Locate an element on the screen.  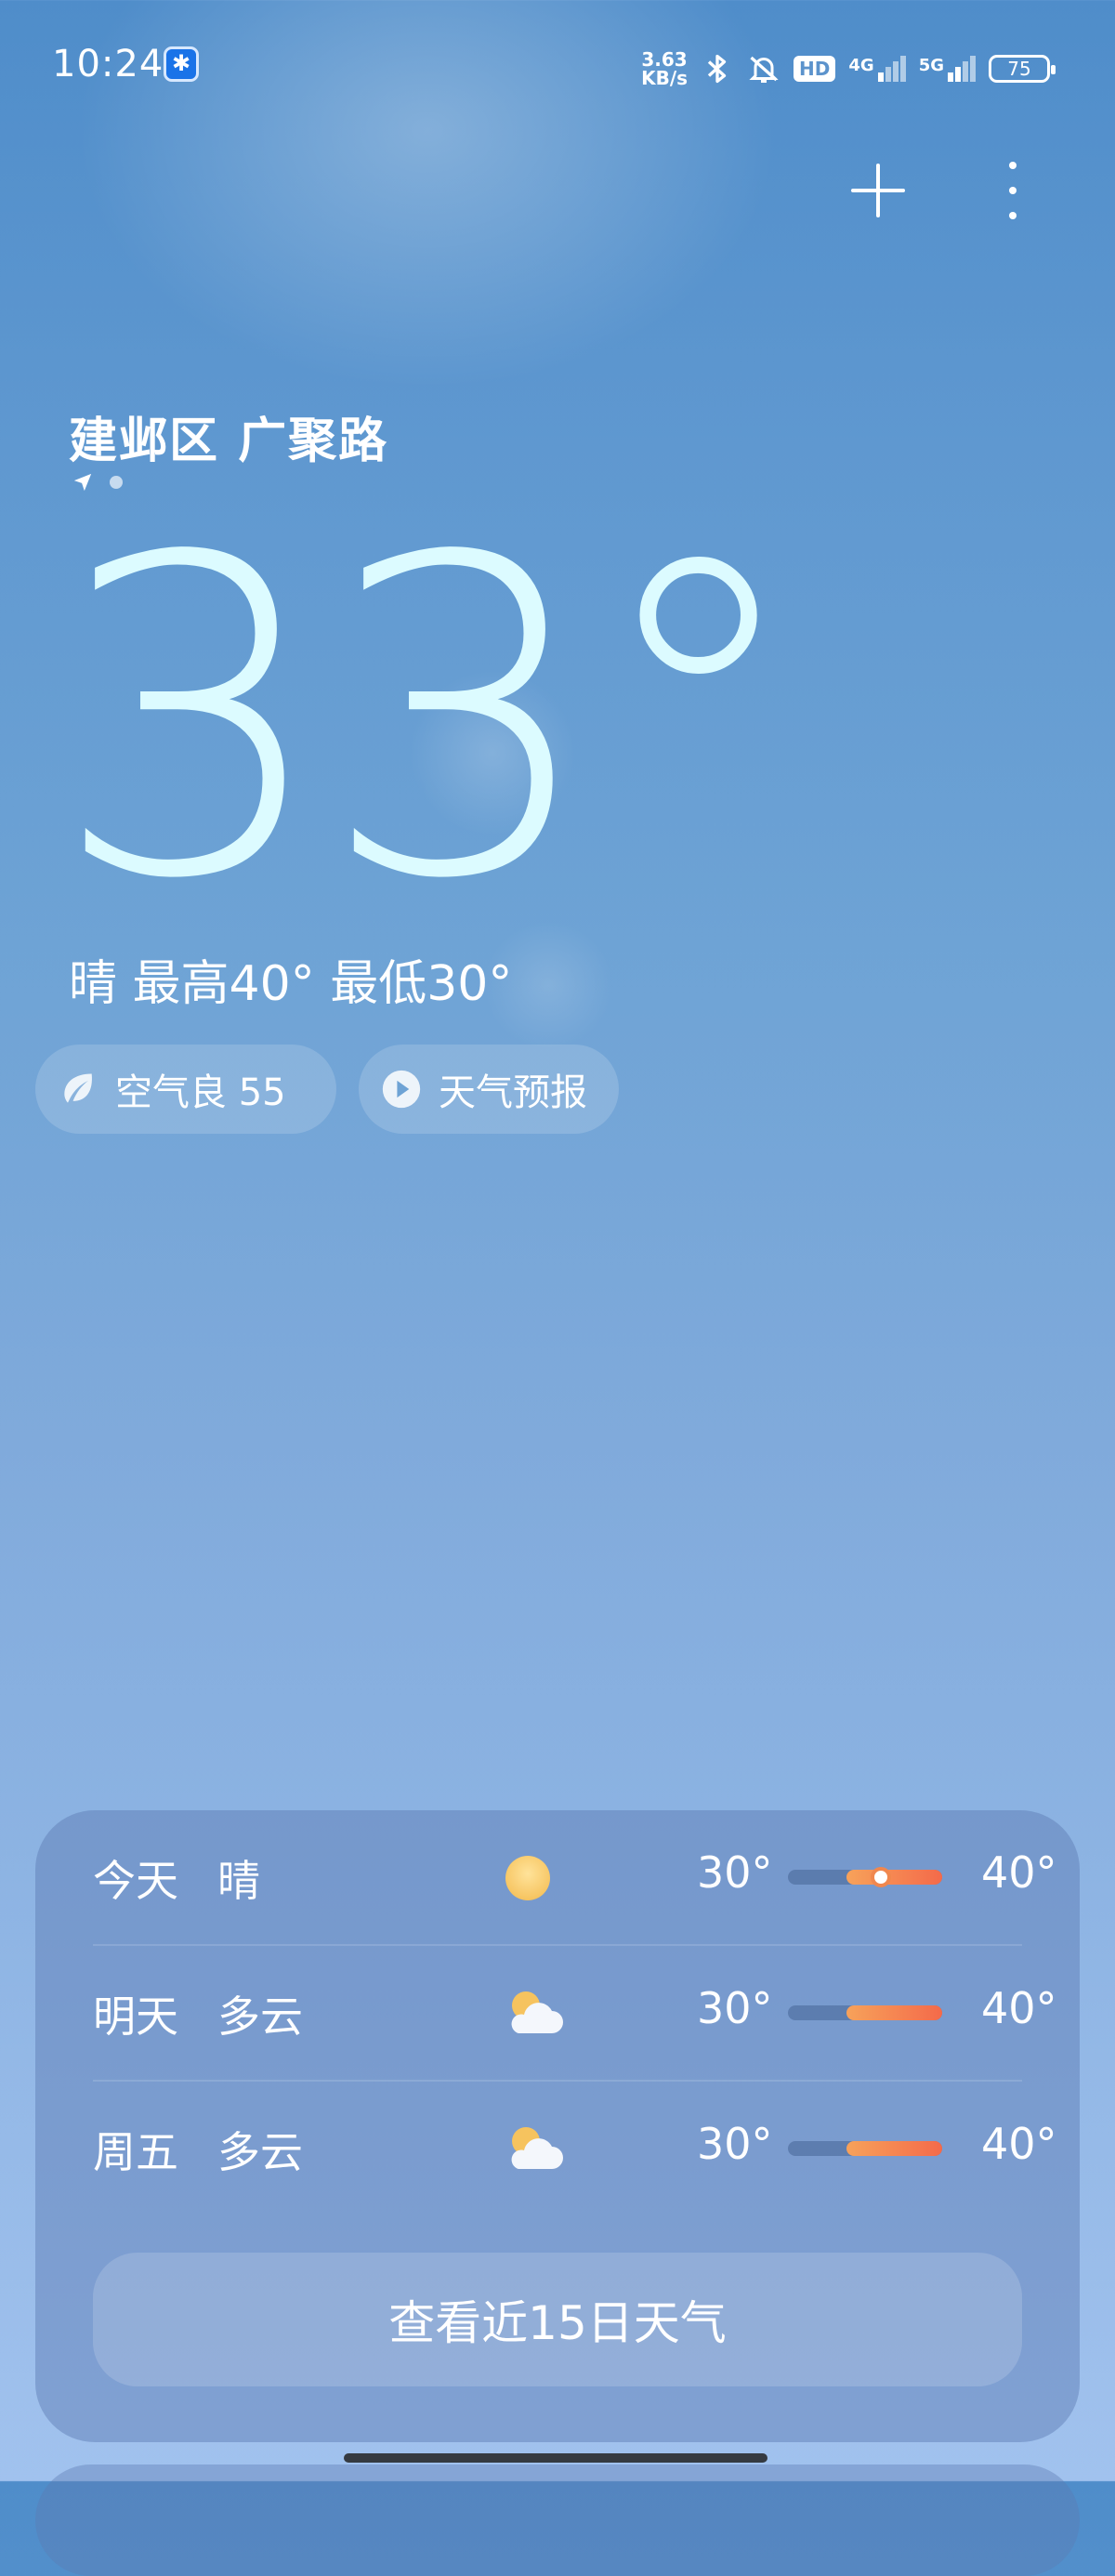
bluetooth-icon is located at coordinates (717, 69).